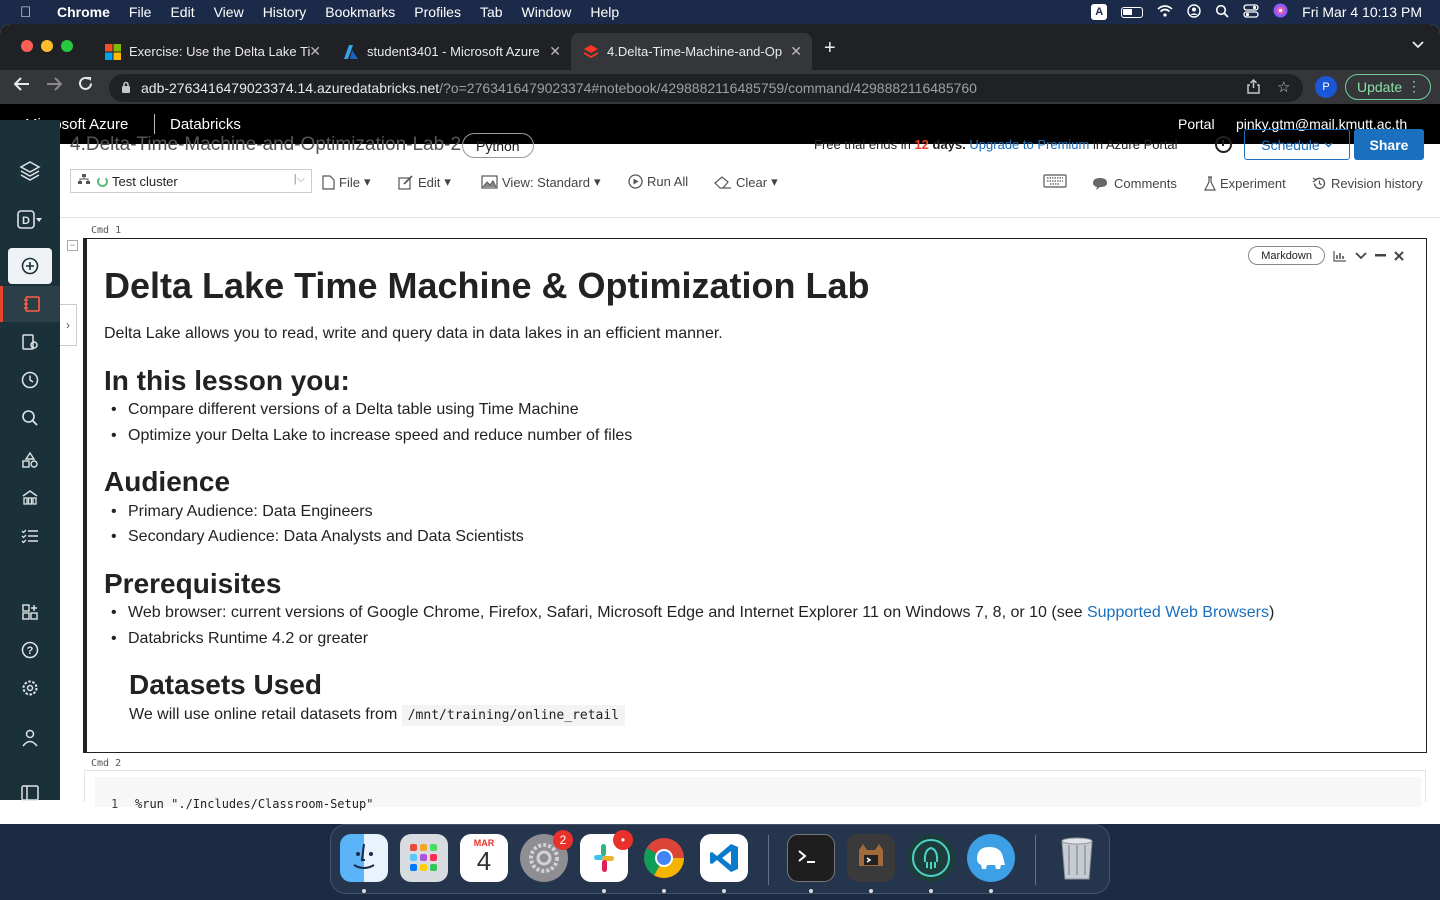 Image resolution: width=1440 pixels, height=900 pixels. Describe the element at coordinates (30, 342) in the screenshot. I see `repos-icon` at that location.